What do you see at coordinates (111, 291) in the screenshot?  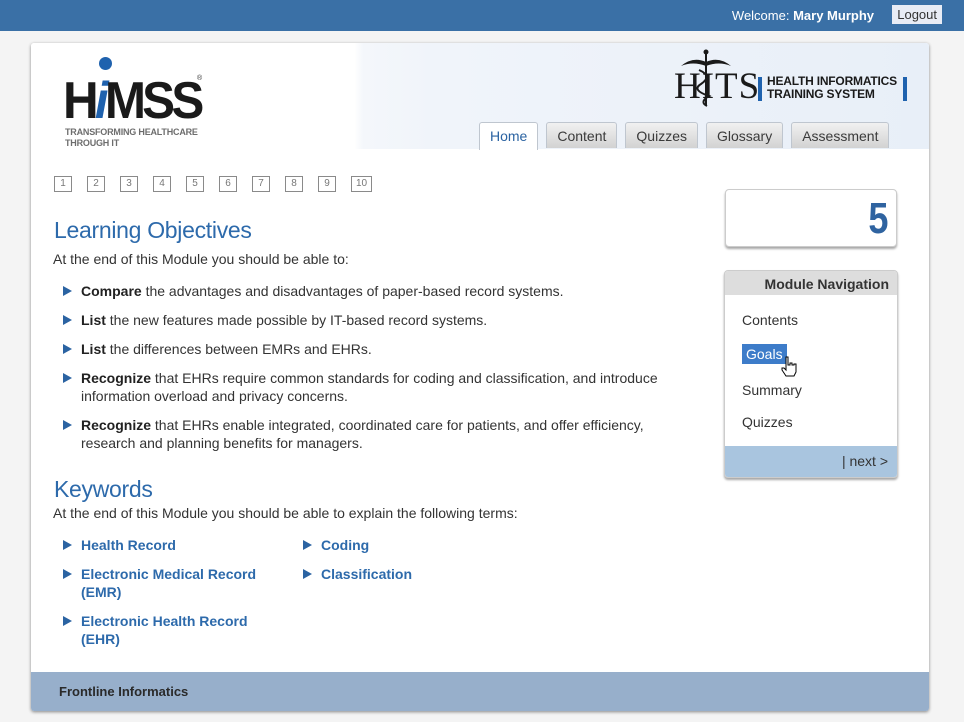 I see `objective-verb: Compare` at bounding box center [111, 291].